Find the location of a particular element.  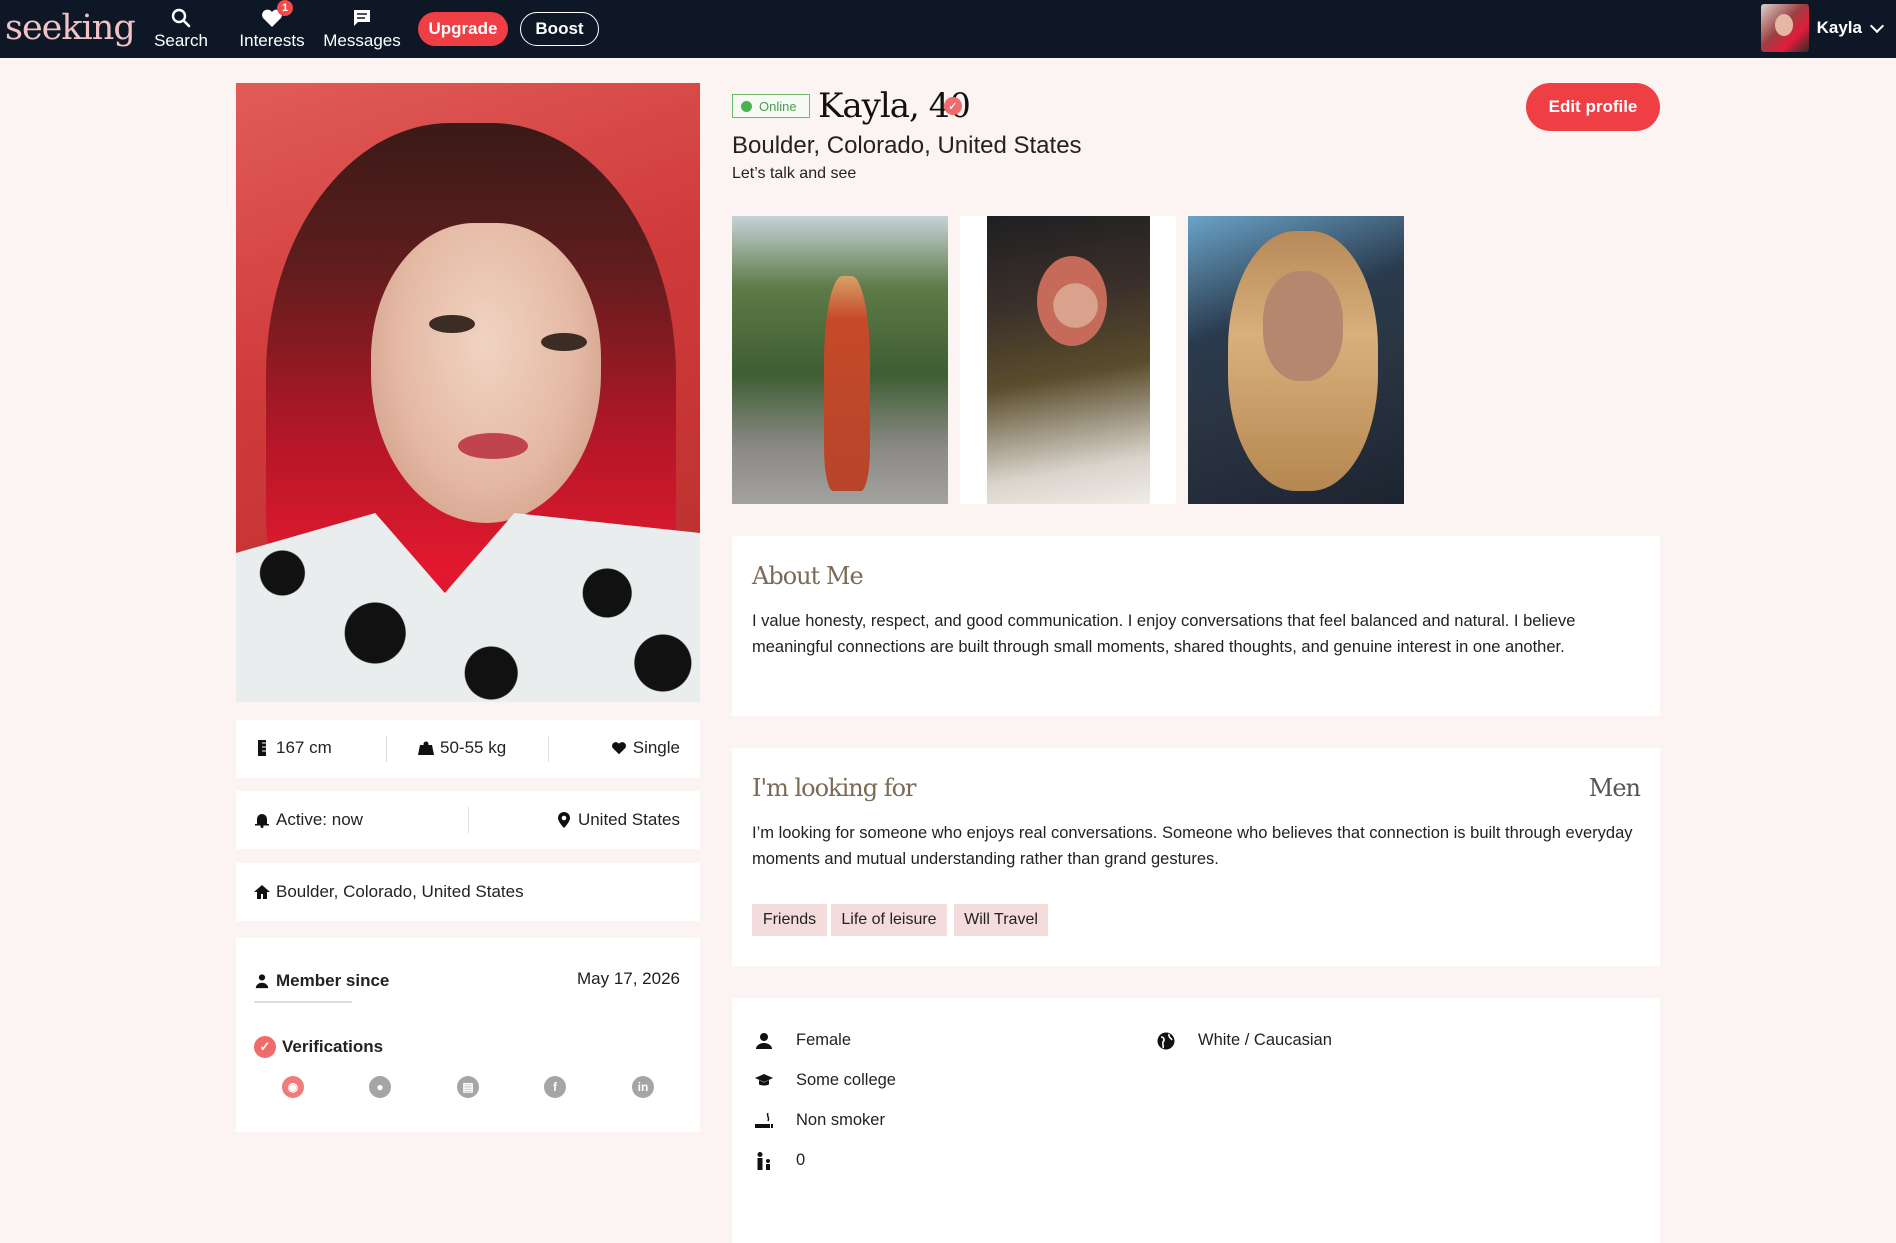

avatar is located at coordinates (1784, 28).